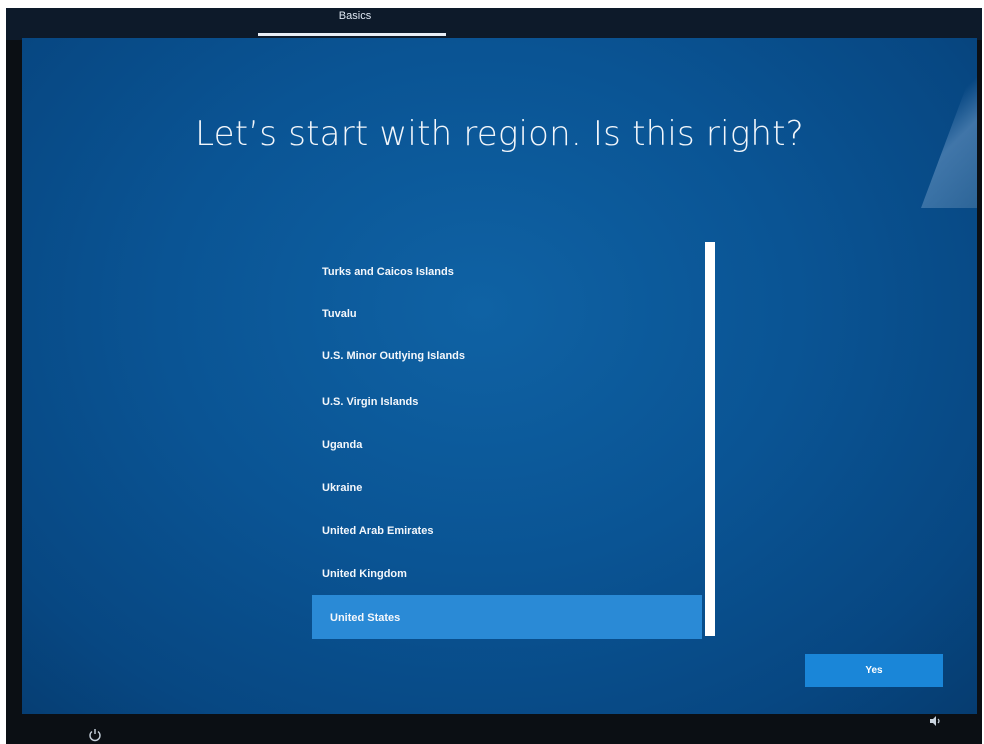  Describe the element at coordinates (507, 574) in the screenshot. I see `list-item-united-kingdom: United Kingdom` at that location.